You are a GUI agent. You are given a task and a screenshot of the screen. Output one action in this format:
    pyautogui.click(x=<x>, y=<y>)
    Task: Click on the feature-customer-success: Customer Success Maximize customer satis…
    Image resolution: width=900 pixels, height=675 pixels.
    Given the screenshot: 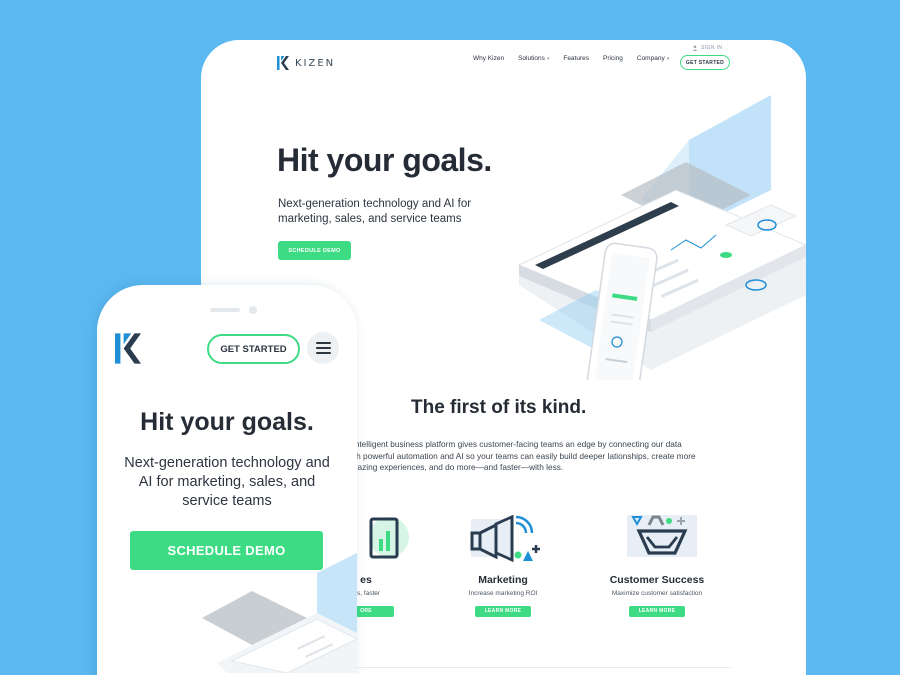 What is the action you would take?
    pyautogui.click(x=657, y=566)
    